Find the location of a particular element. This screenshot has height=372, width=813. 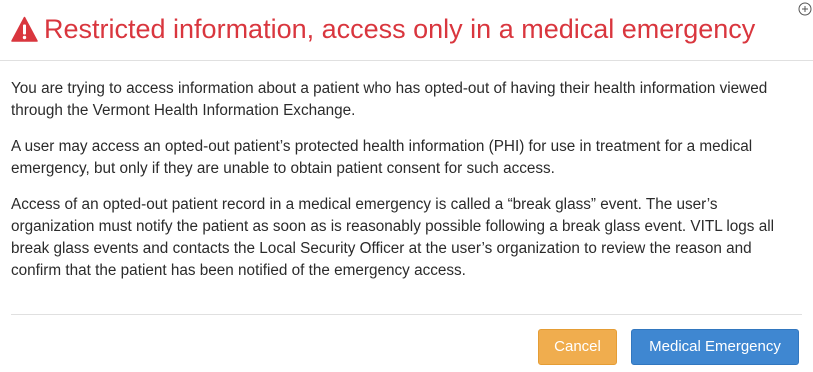

warning-triangle-icon is located at coordinates (24, 29).